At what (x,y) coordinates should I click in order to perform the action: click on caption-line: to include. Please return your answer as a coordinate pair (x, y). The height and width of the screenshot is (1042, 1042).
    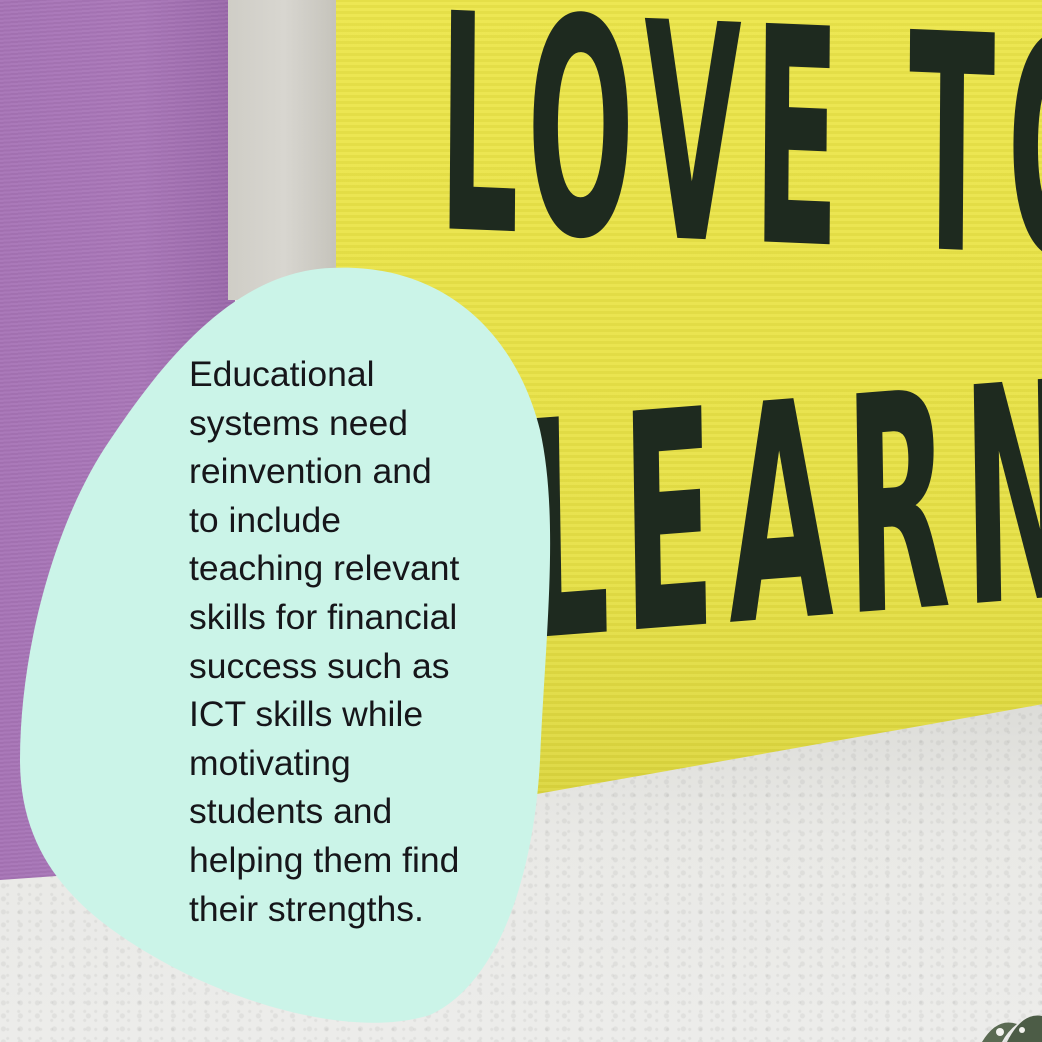
    Looking at the image, I should click on (265, 519).